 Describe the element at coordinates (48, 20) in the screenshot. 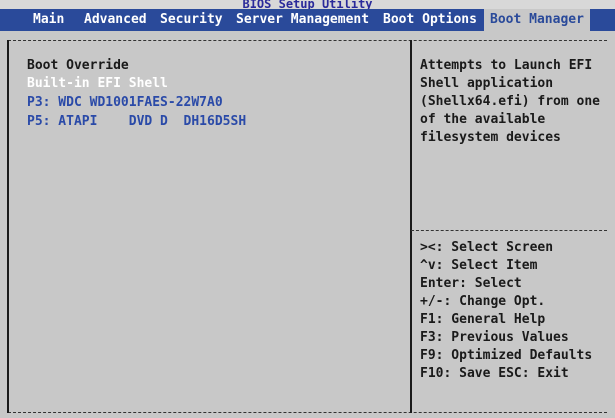

I see `tab-main: Main` at that location.